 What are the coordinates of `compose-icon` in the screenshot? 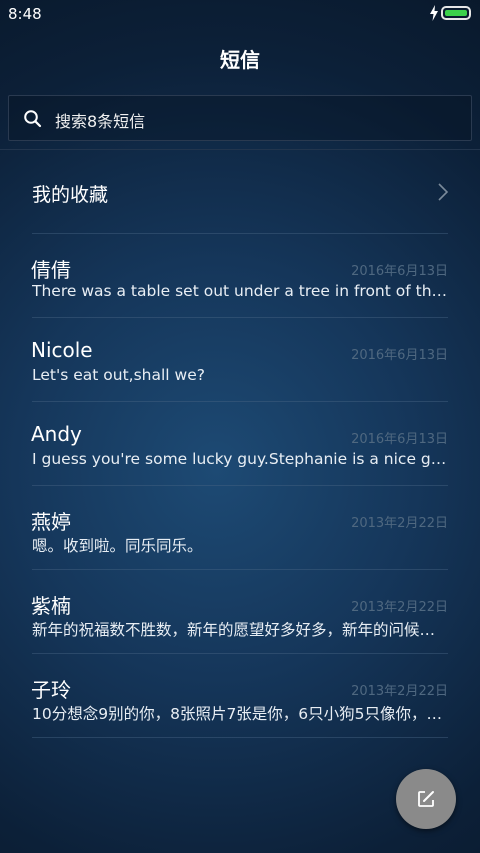 It's located at (426, 799).